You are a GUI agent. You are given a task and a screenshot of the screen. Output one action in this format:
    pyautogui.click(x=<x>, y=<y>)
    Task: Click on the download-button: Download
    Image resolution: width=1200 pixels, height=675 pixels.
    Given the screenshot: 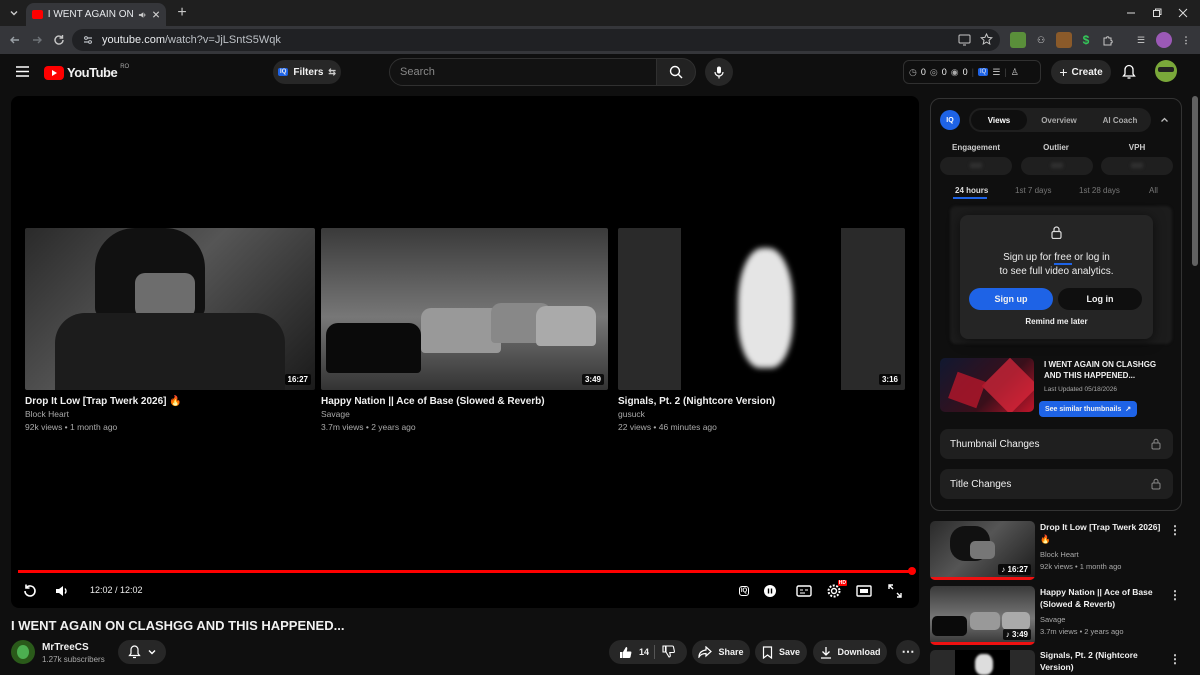 What is the action you would take?
    pyautogui.click(x=850, y=652)
    